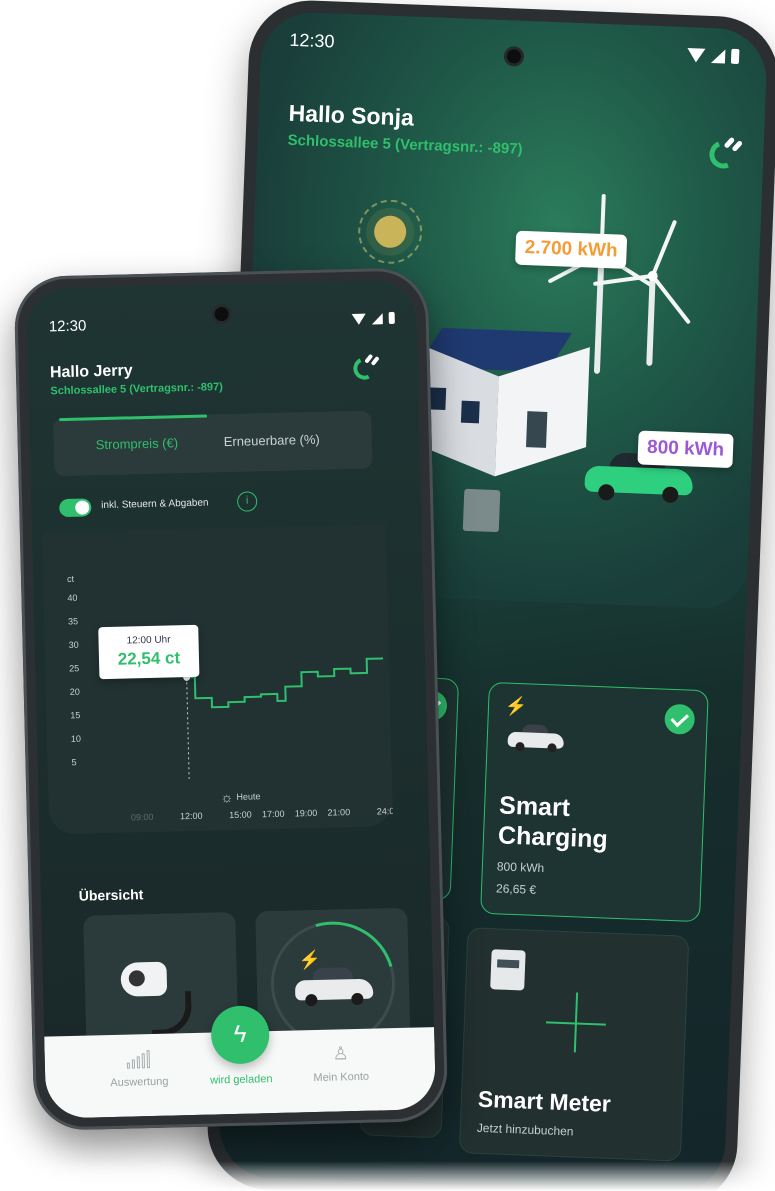  I want to click on active-tab-indicator, so click(133, 418).